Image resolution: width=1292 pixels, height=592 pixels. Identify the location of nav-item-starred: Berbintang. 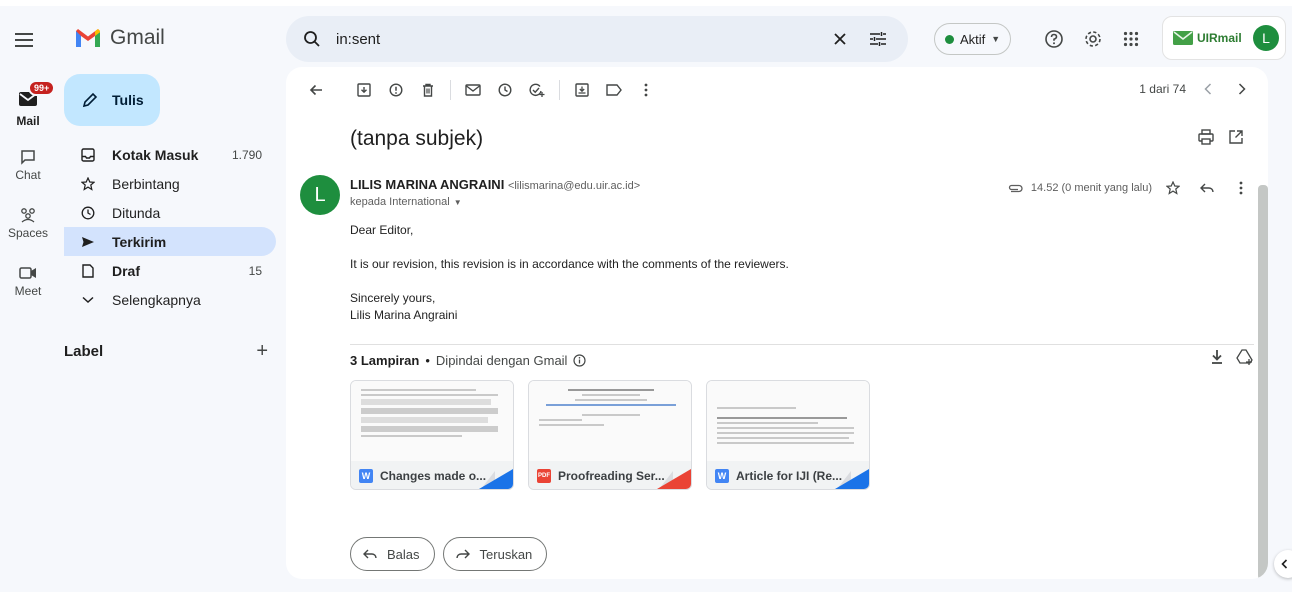
(170, 183).